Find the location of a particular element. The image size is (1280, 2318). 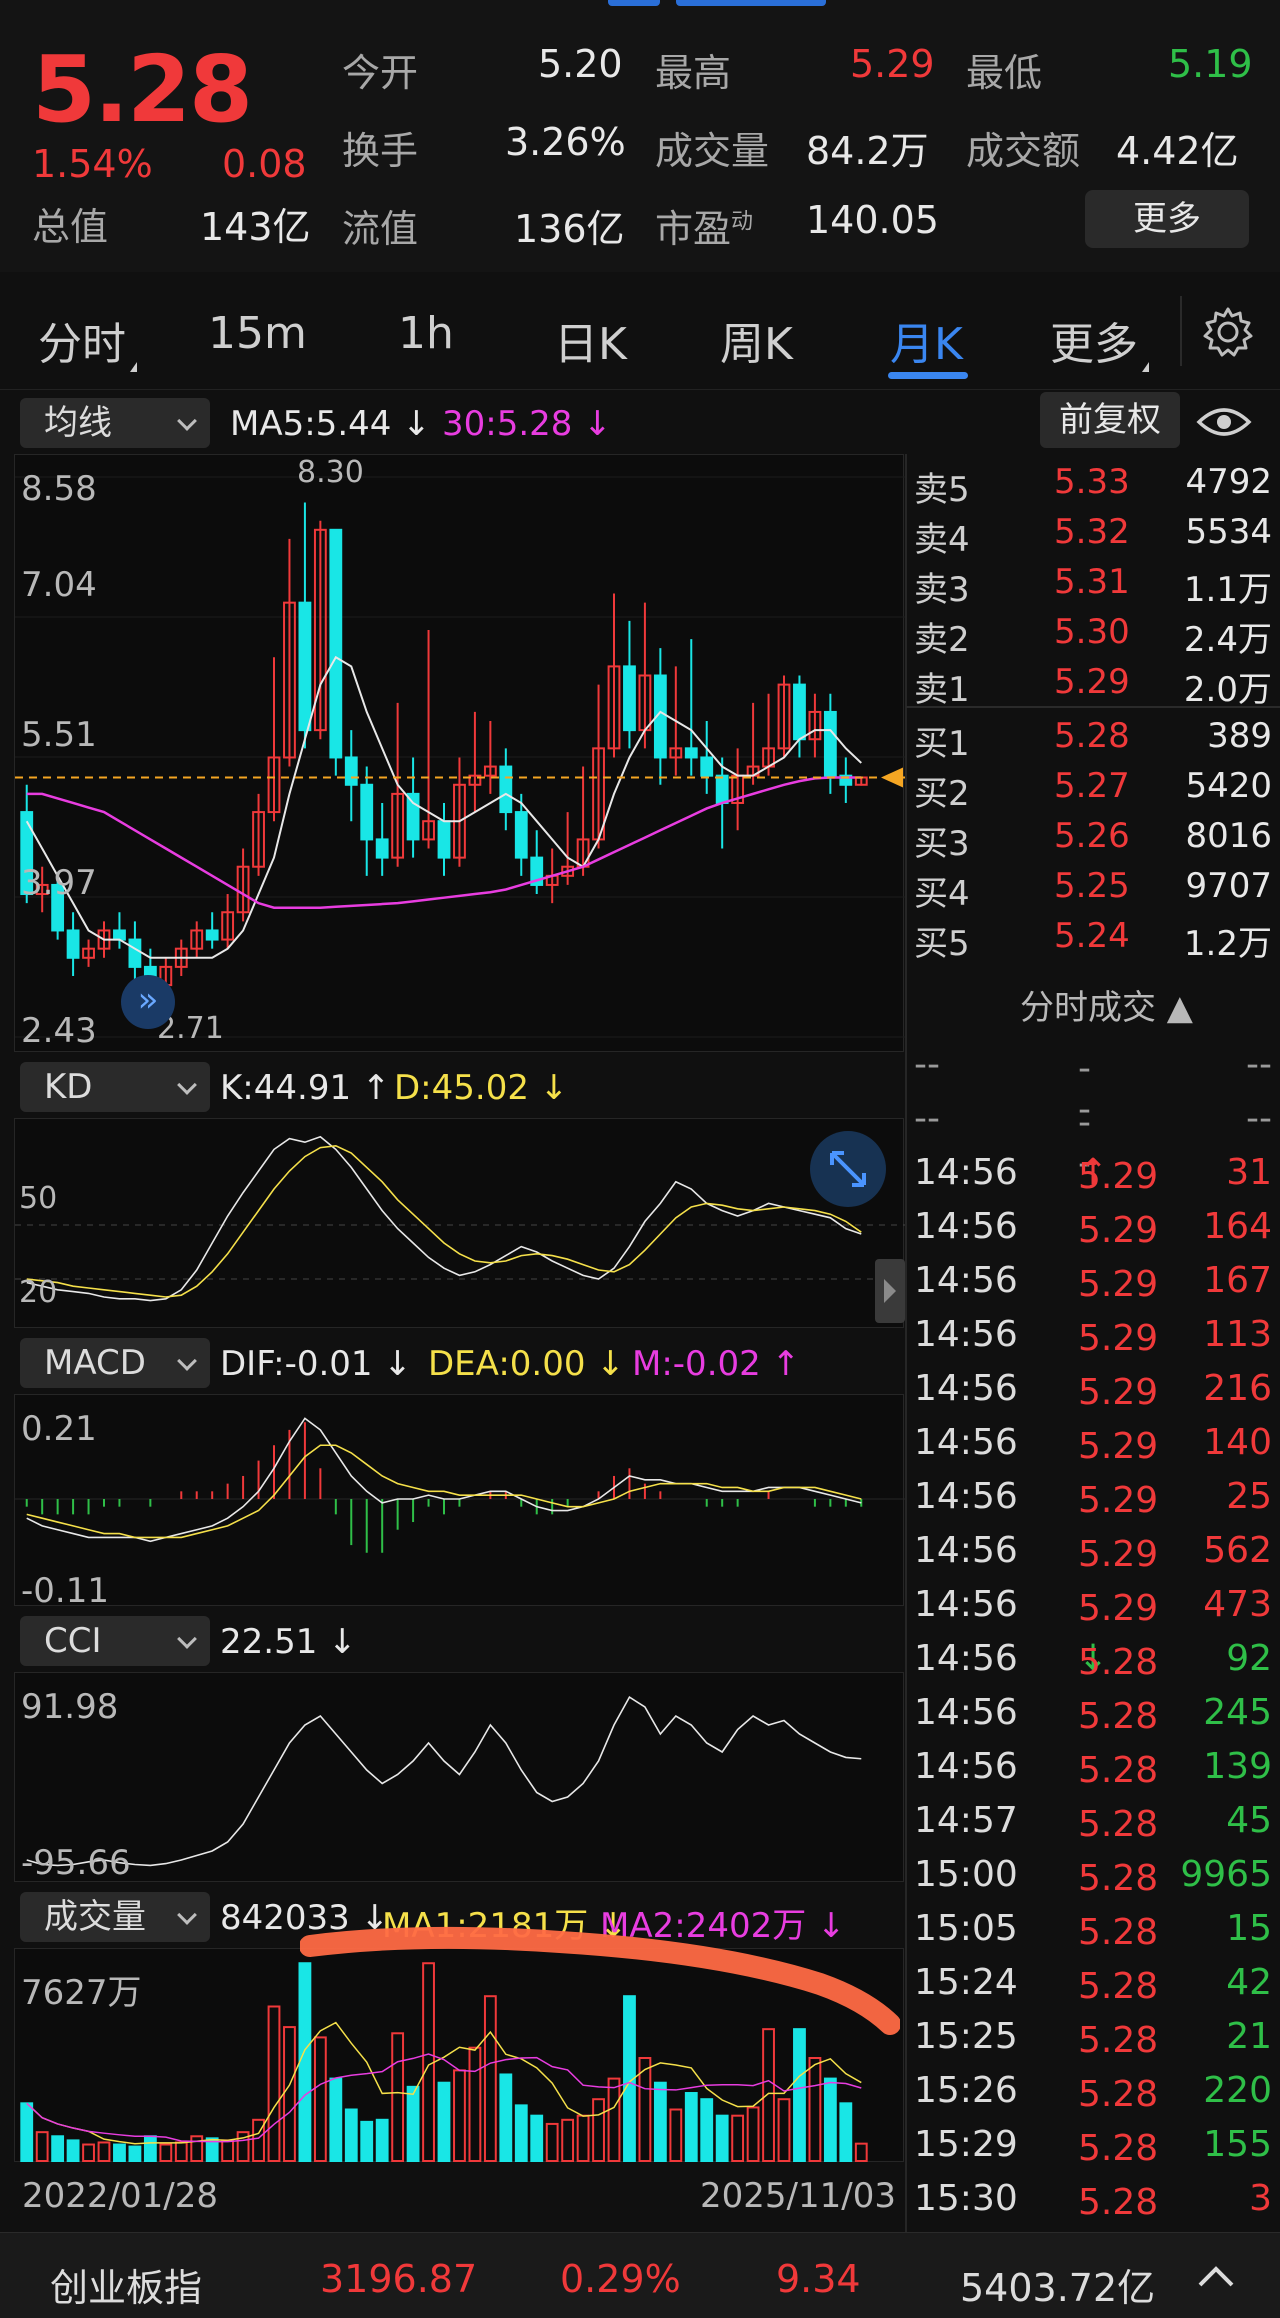

trade-volume: 155 is located at coordinates (1237, 2144).